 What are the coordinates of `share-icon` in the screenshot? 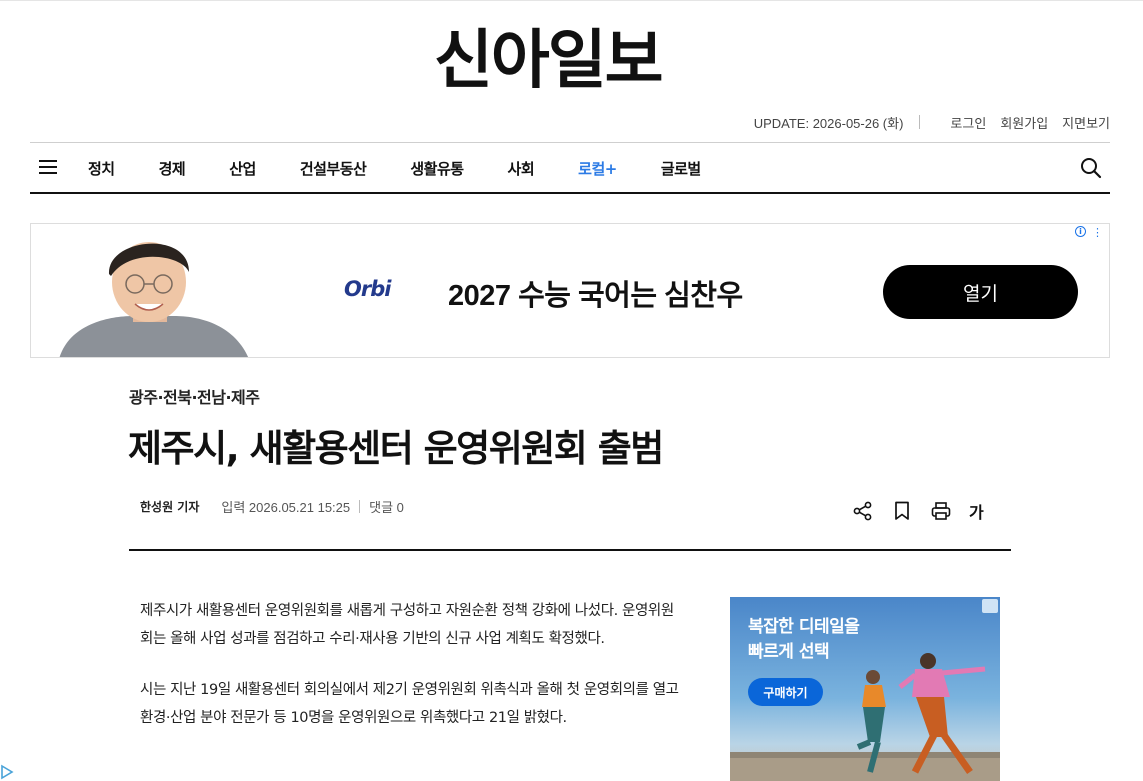 It's located at (863, 511).